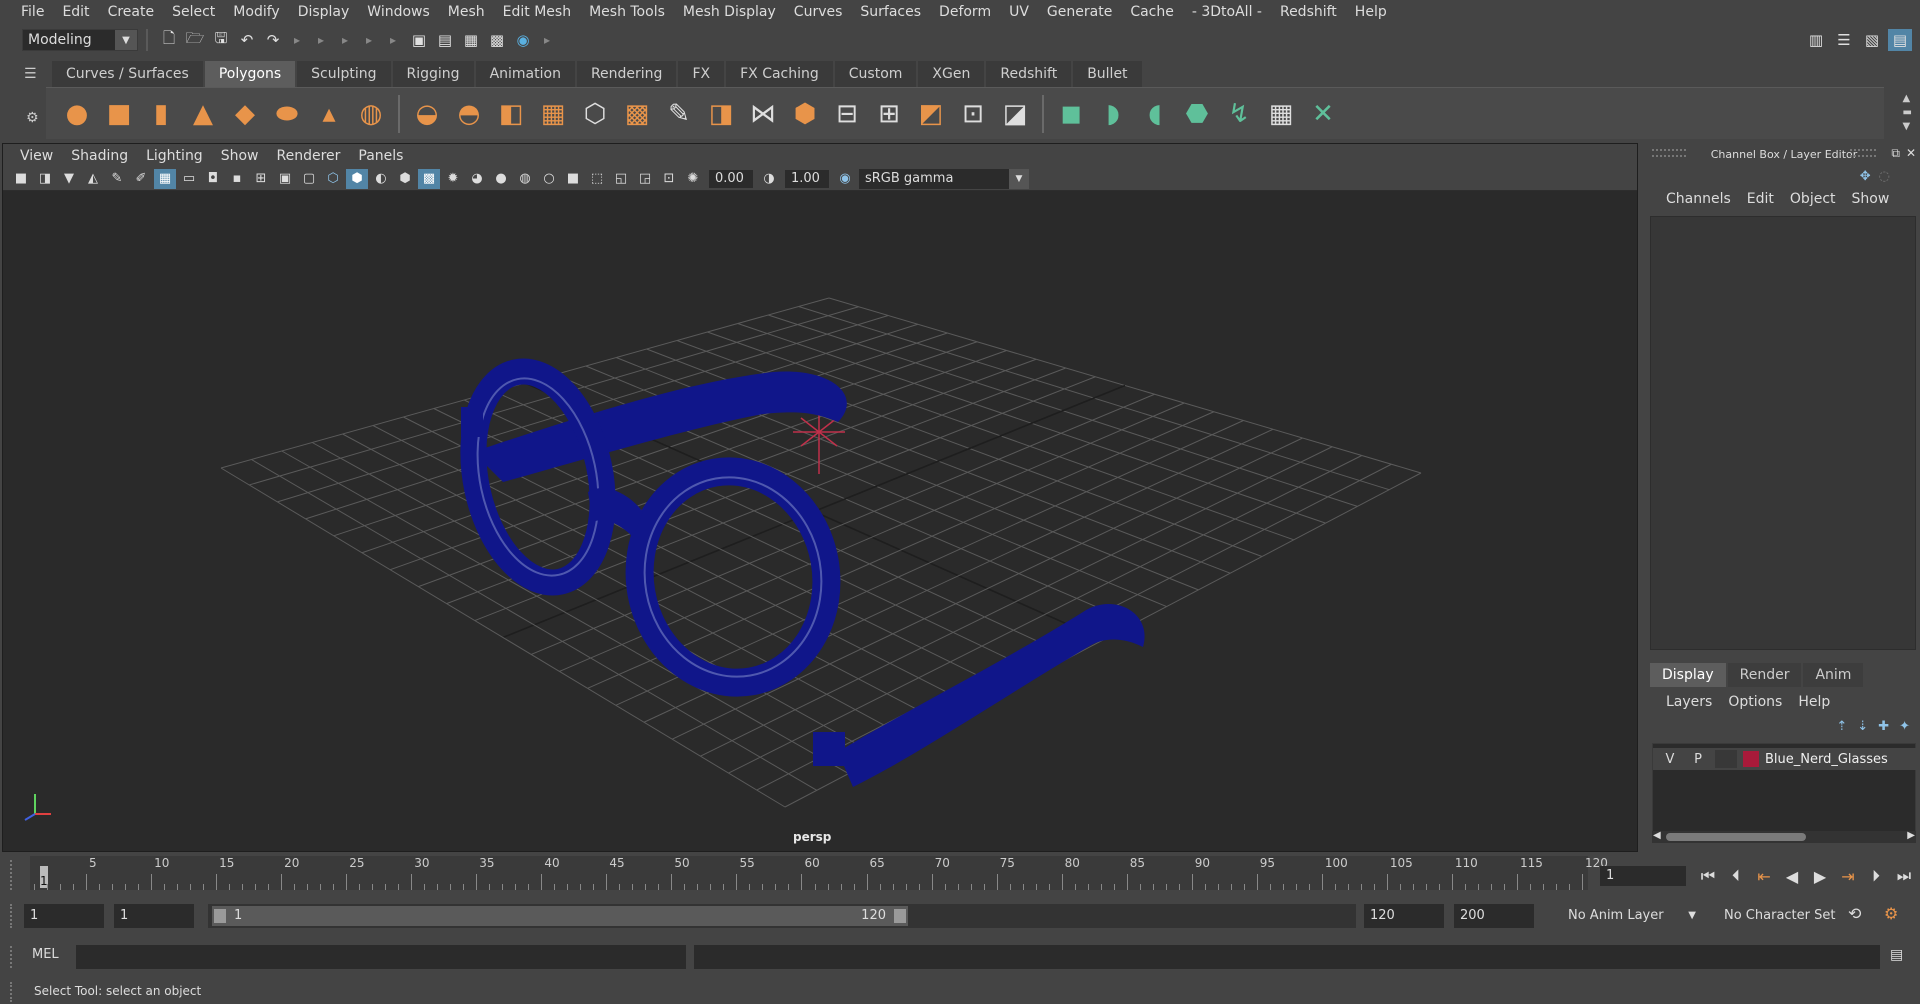 The height and width of the screenshot is (1004, 1920). I want to click on image-plane-icon: ◭, so click(93, 179).